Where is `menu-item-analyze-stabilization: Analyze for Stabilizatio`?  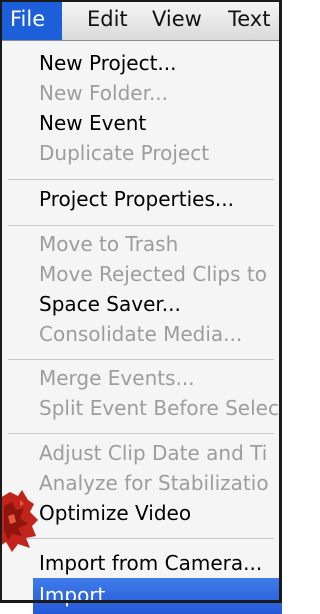
menu-item-analyze-stabilization: Analyze for Stabilizatio is located at coordinates (154, 483).